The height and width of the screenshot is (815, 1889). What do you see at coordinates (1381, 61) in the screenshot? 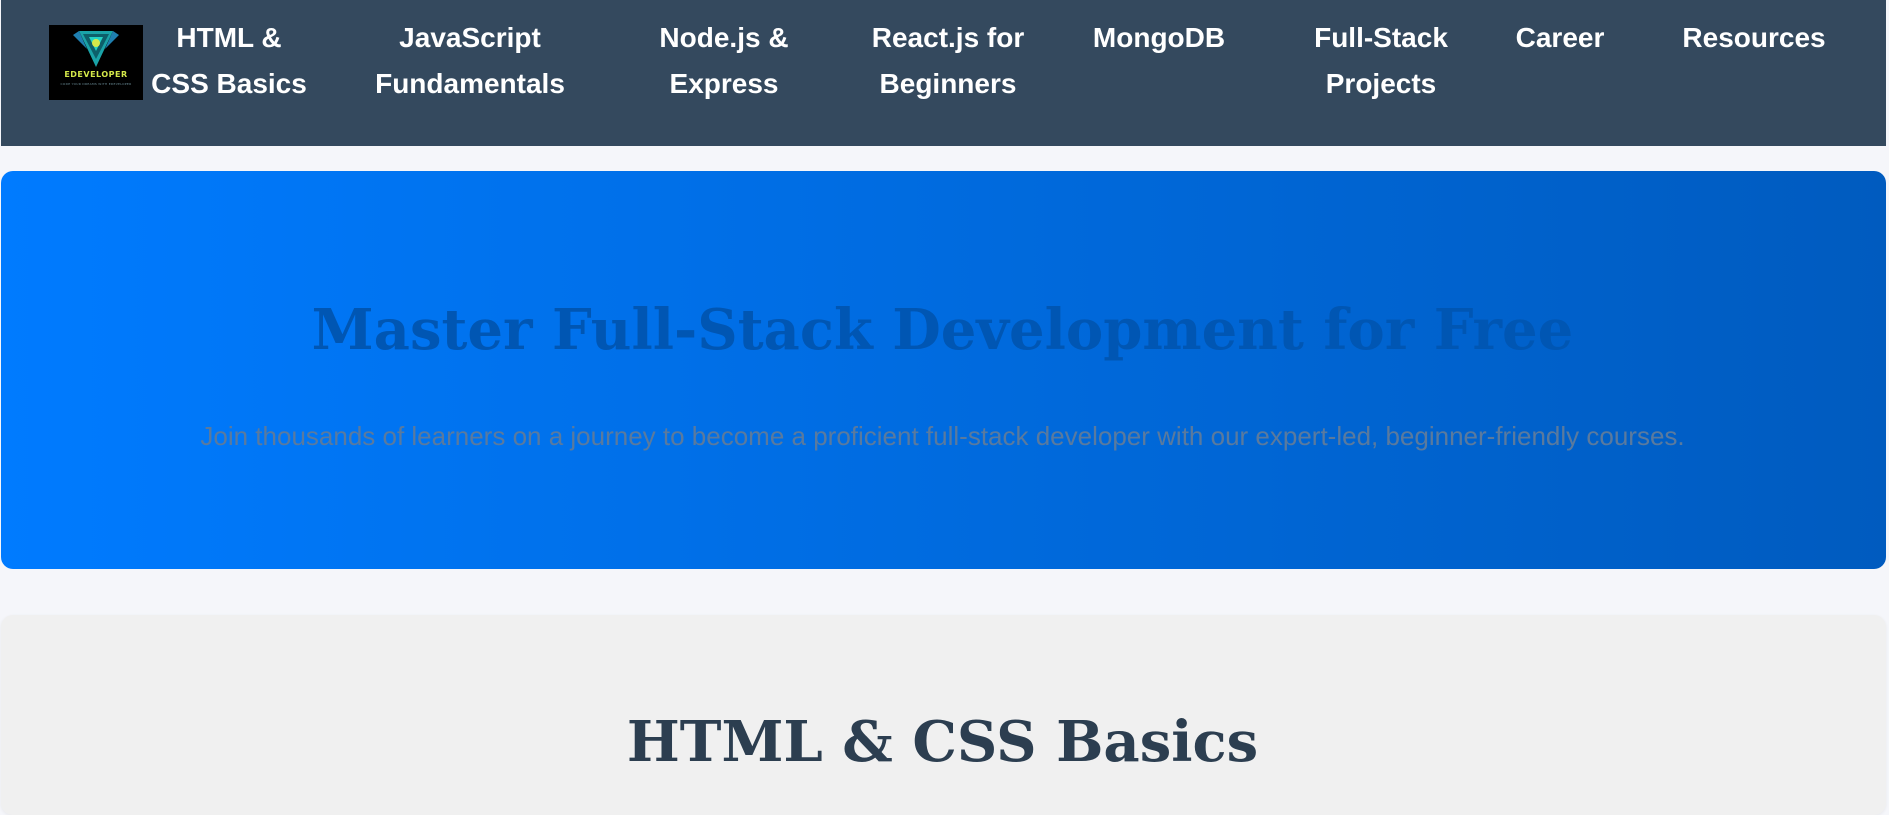
I see `nav-link-full-stack-projects: Full-Stack Projects` at bounding box center [1381, 61].